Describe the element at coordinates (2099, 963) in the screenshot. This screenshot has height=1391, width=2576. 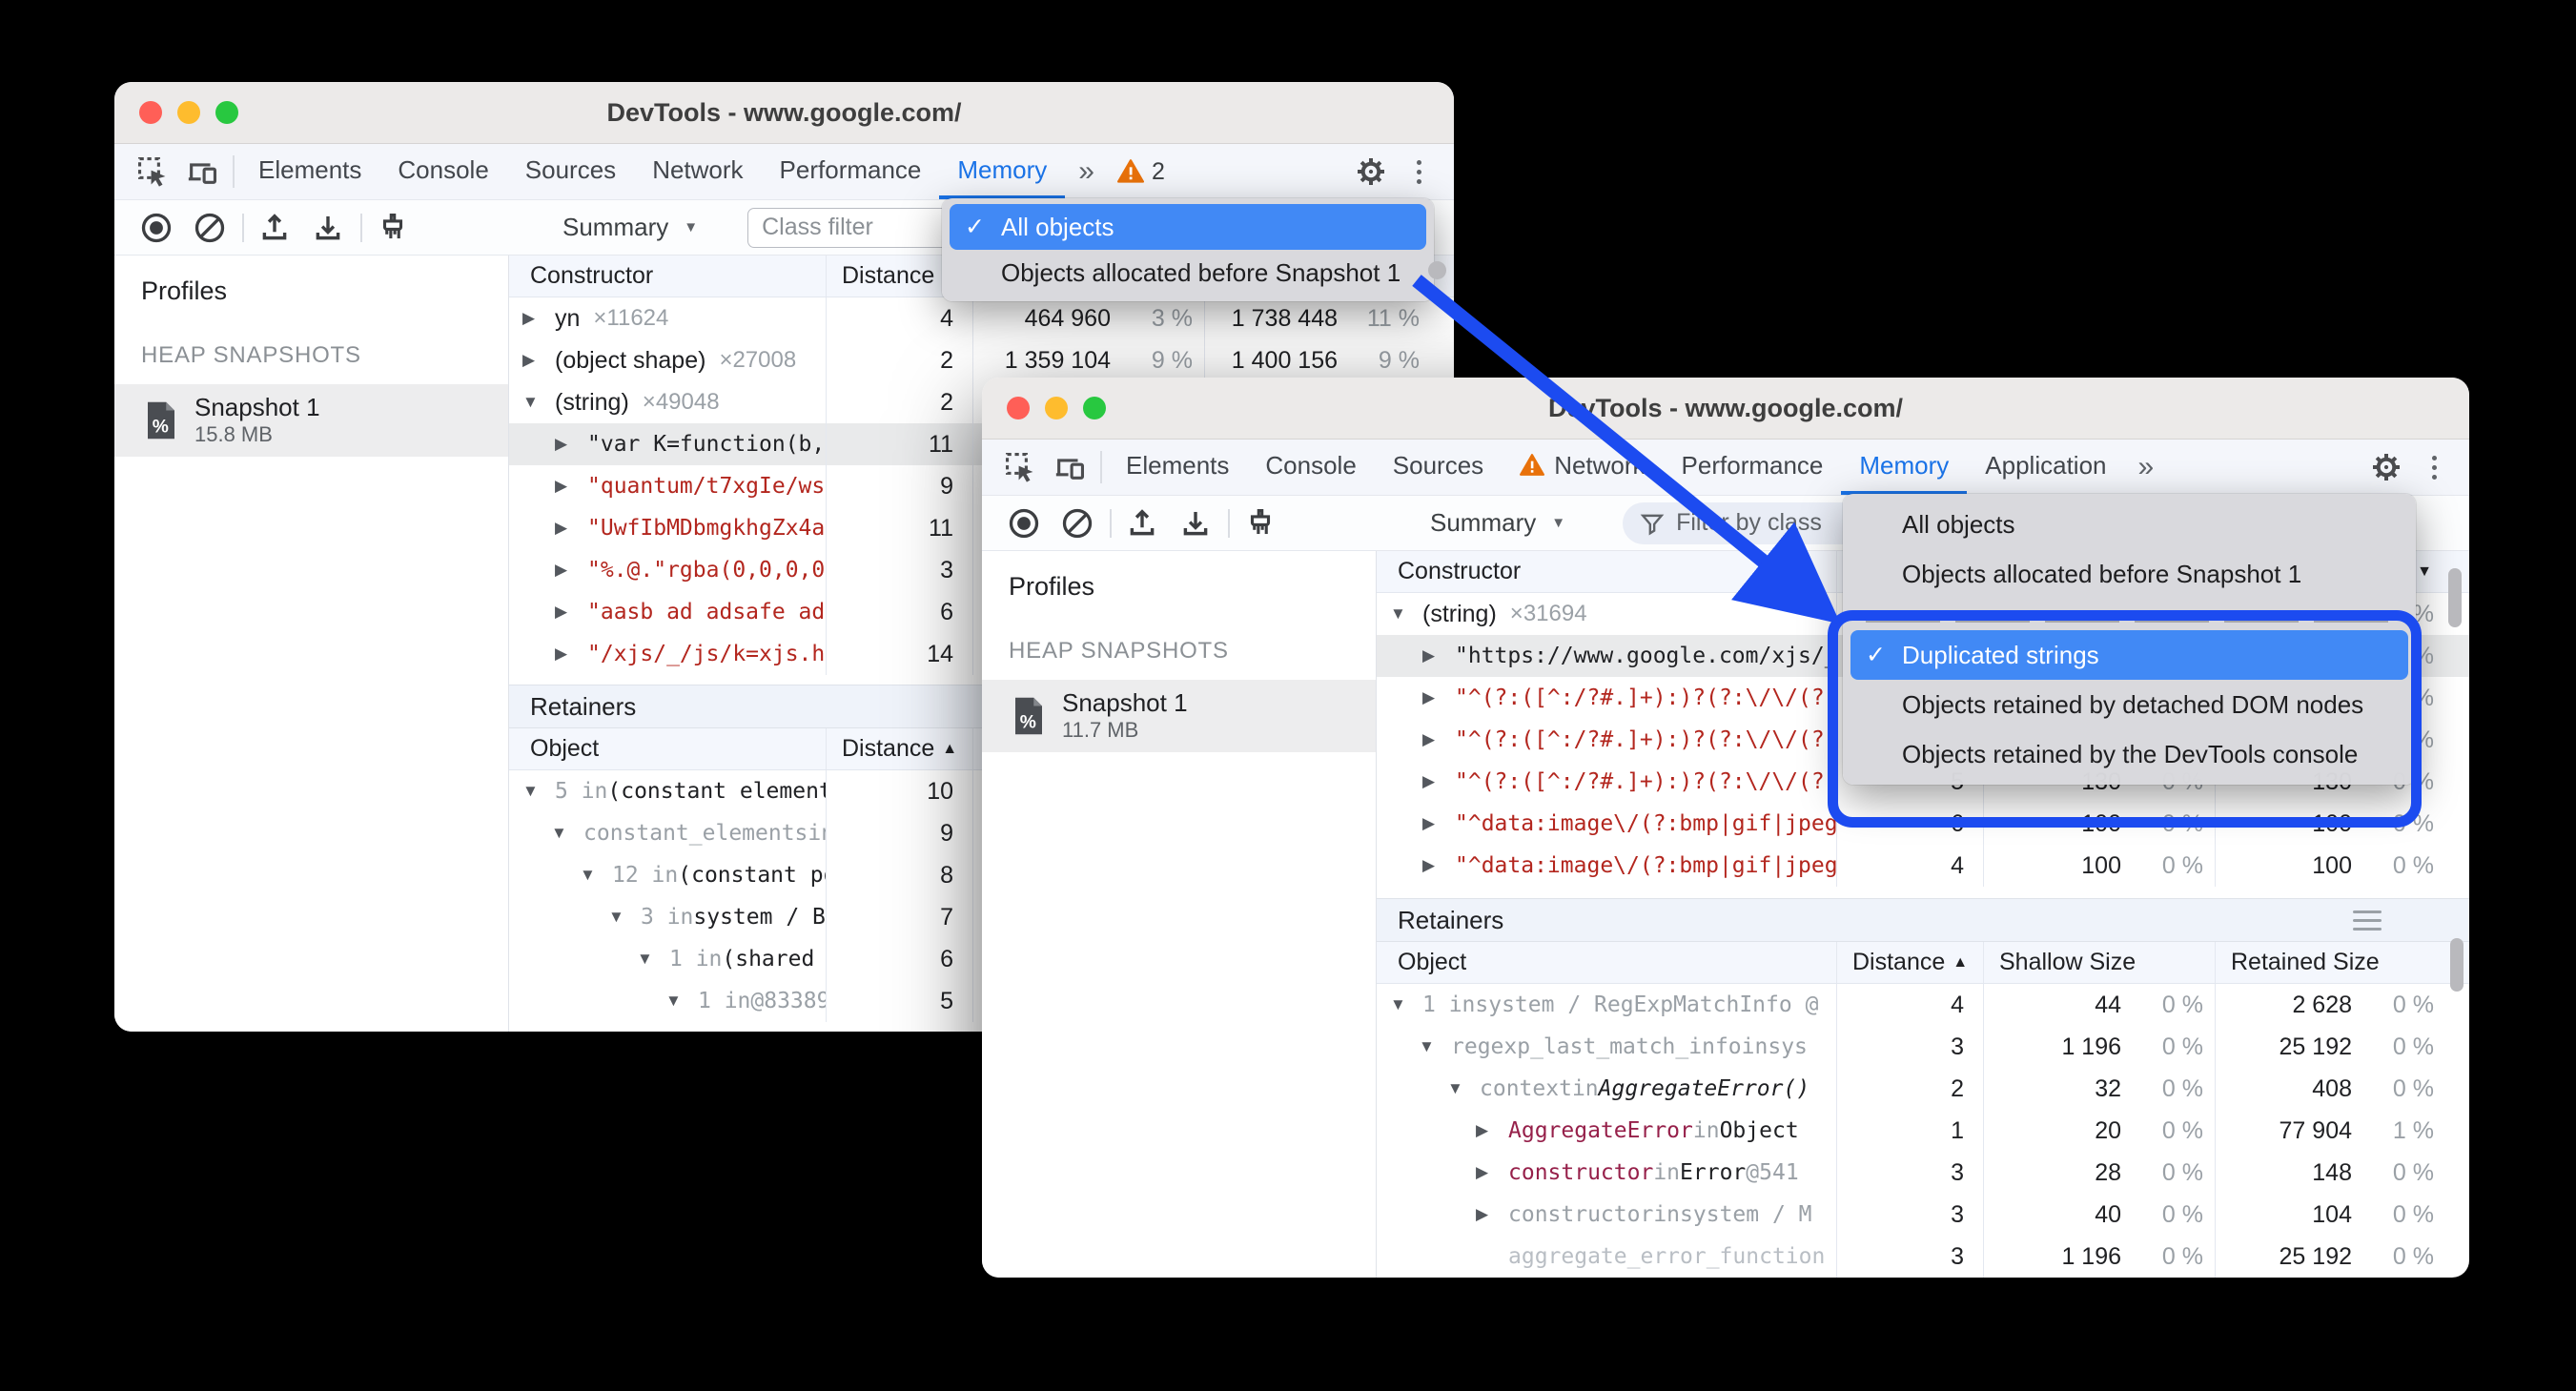
I see `shallow-size-column-header: Shallow Size` at that location.